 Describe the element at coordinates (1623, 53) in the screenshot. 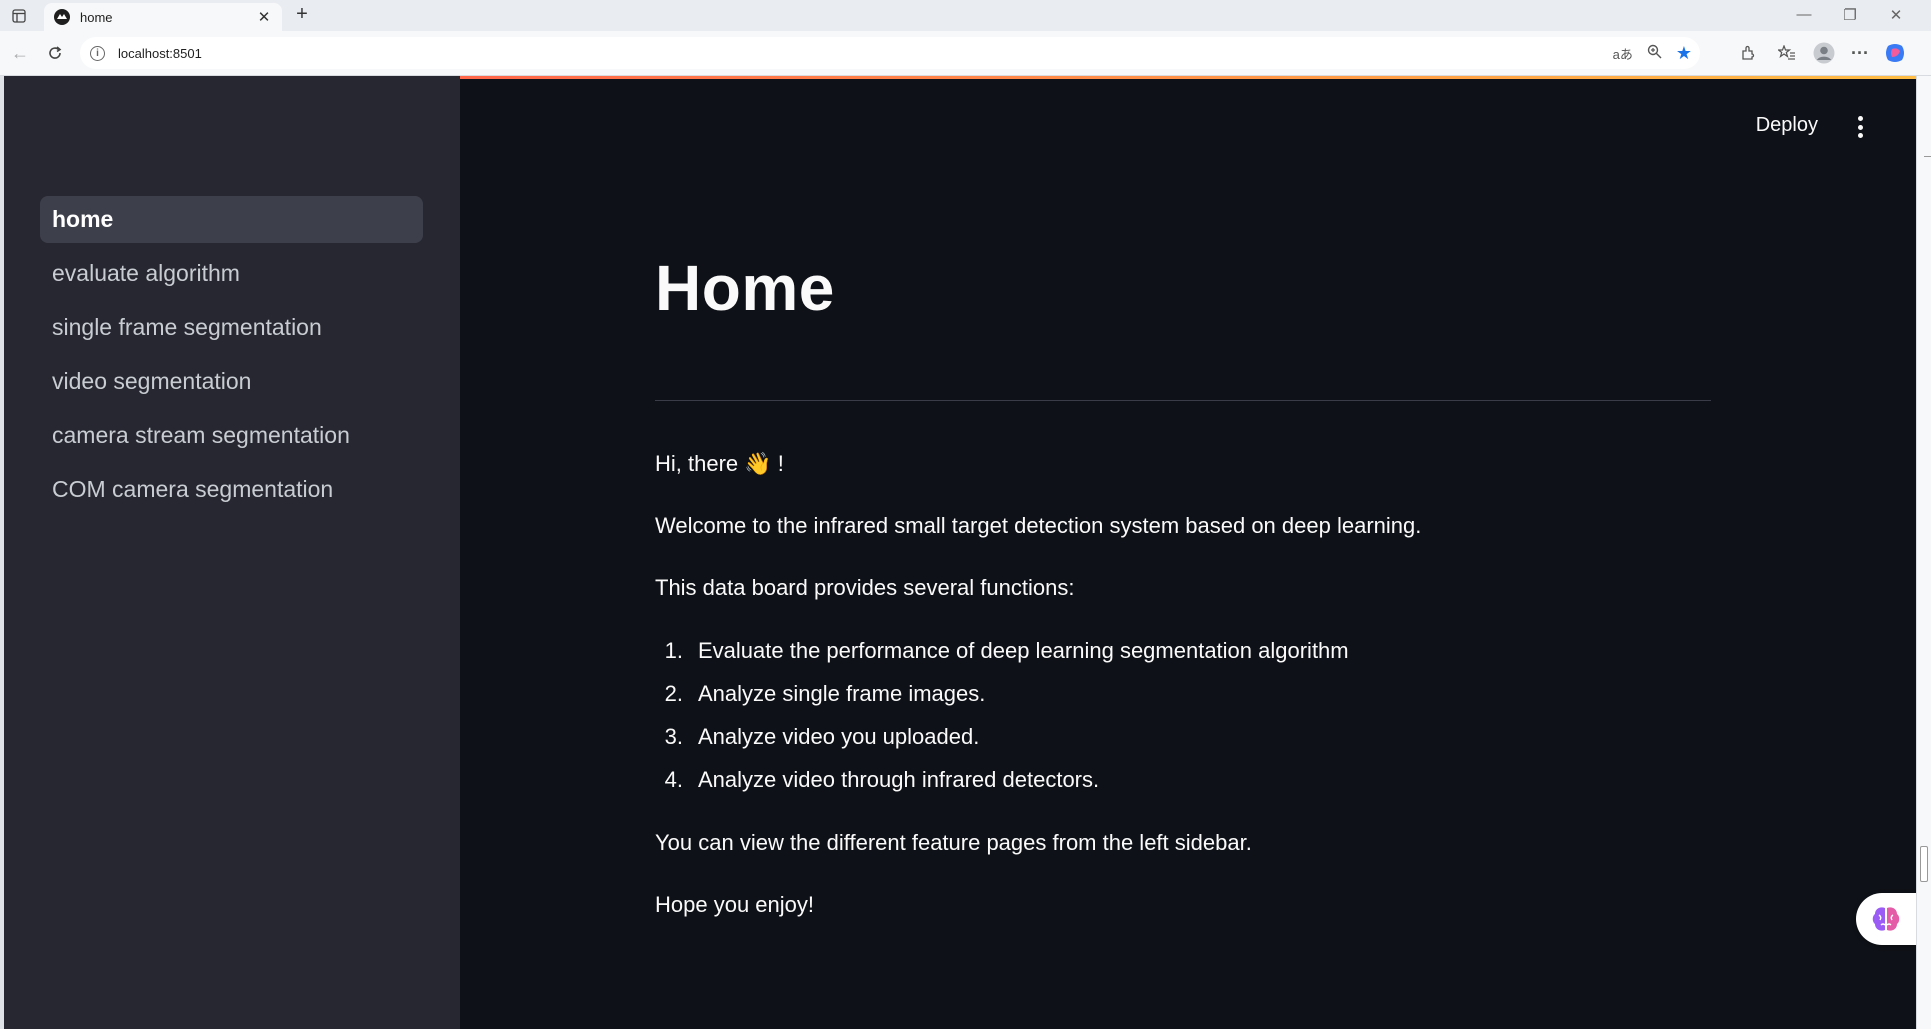

I see `read-aloud-icon: aあ` at that location.